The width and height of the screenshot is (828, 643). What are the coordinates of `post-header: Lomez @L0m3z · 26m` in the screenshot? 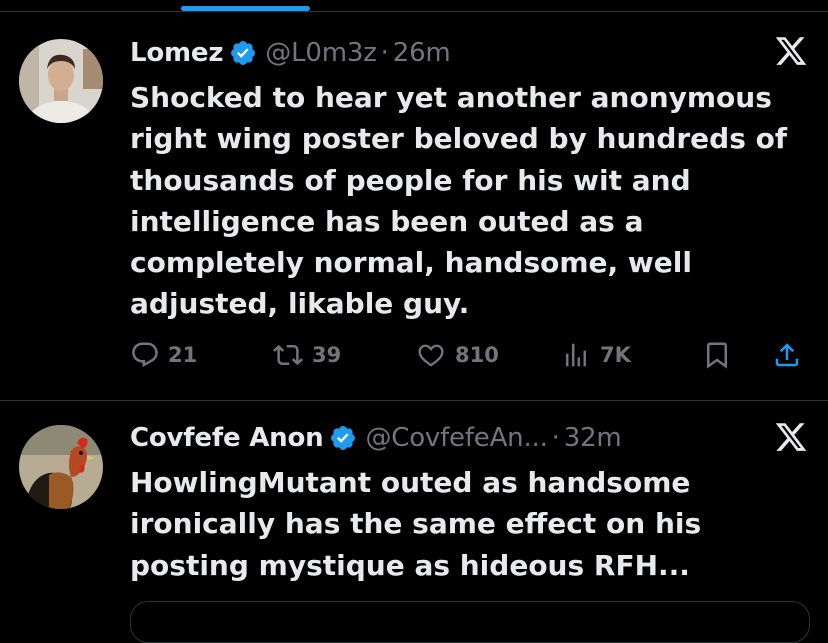 It's located at (290, 53).